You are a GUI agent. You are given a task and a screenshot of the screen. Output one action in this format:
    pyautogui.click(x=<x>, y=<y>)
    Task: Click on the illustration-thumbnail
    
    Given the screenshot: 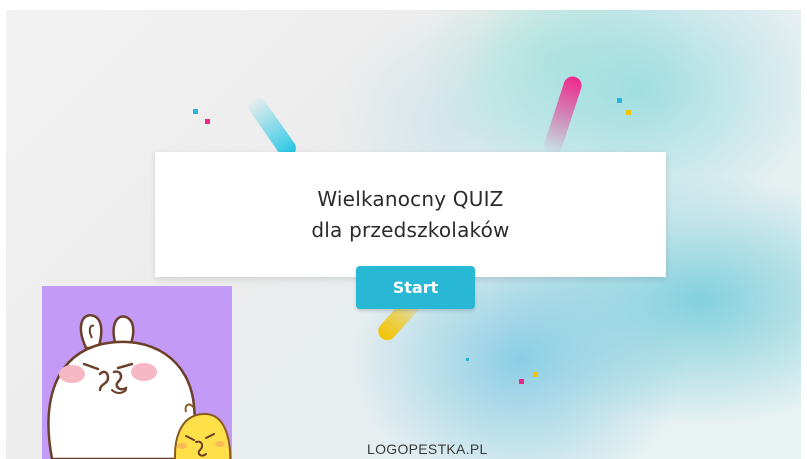 What is the action you would take?
    pyautogui.click(x=137, y=372)
    